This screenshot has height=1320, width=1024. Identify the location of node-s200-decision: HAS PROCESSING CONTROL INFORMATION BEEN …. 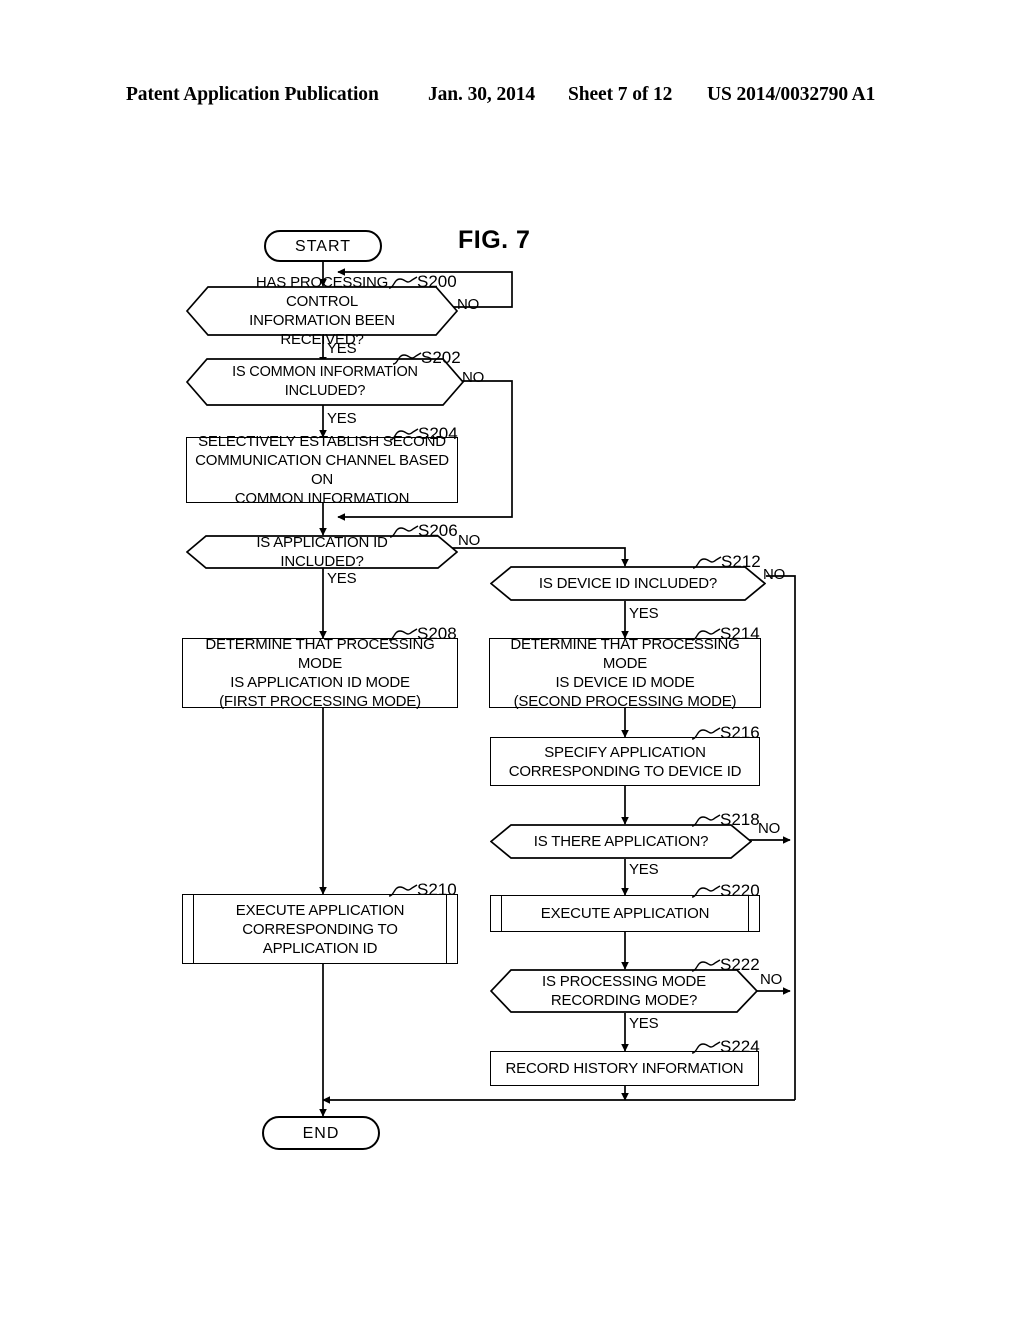
(322, 311).